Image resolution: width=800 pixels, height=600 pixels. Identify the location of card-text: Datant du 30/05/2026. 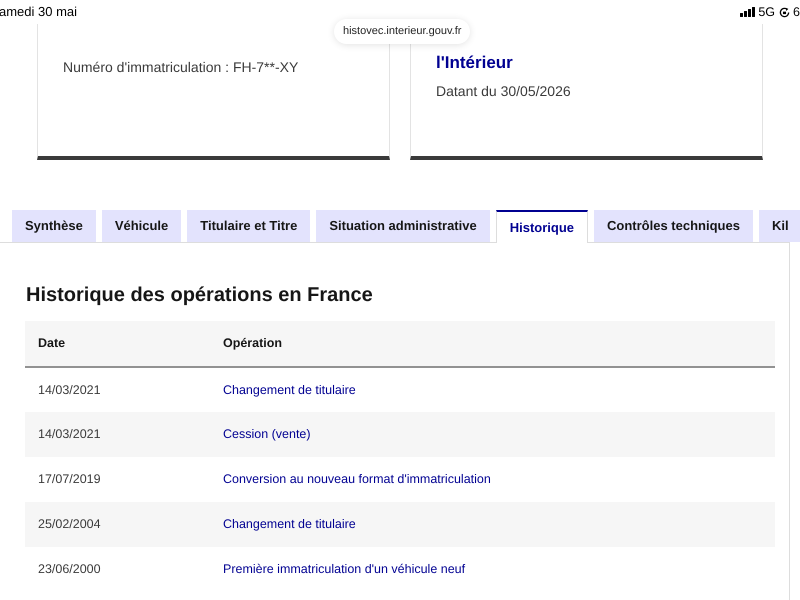
(504, 91).